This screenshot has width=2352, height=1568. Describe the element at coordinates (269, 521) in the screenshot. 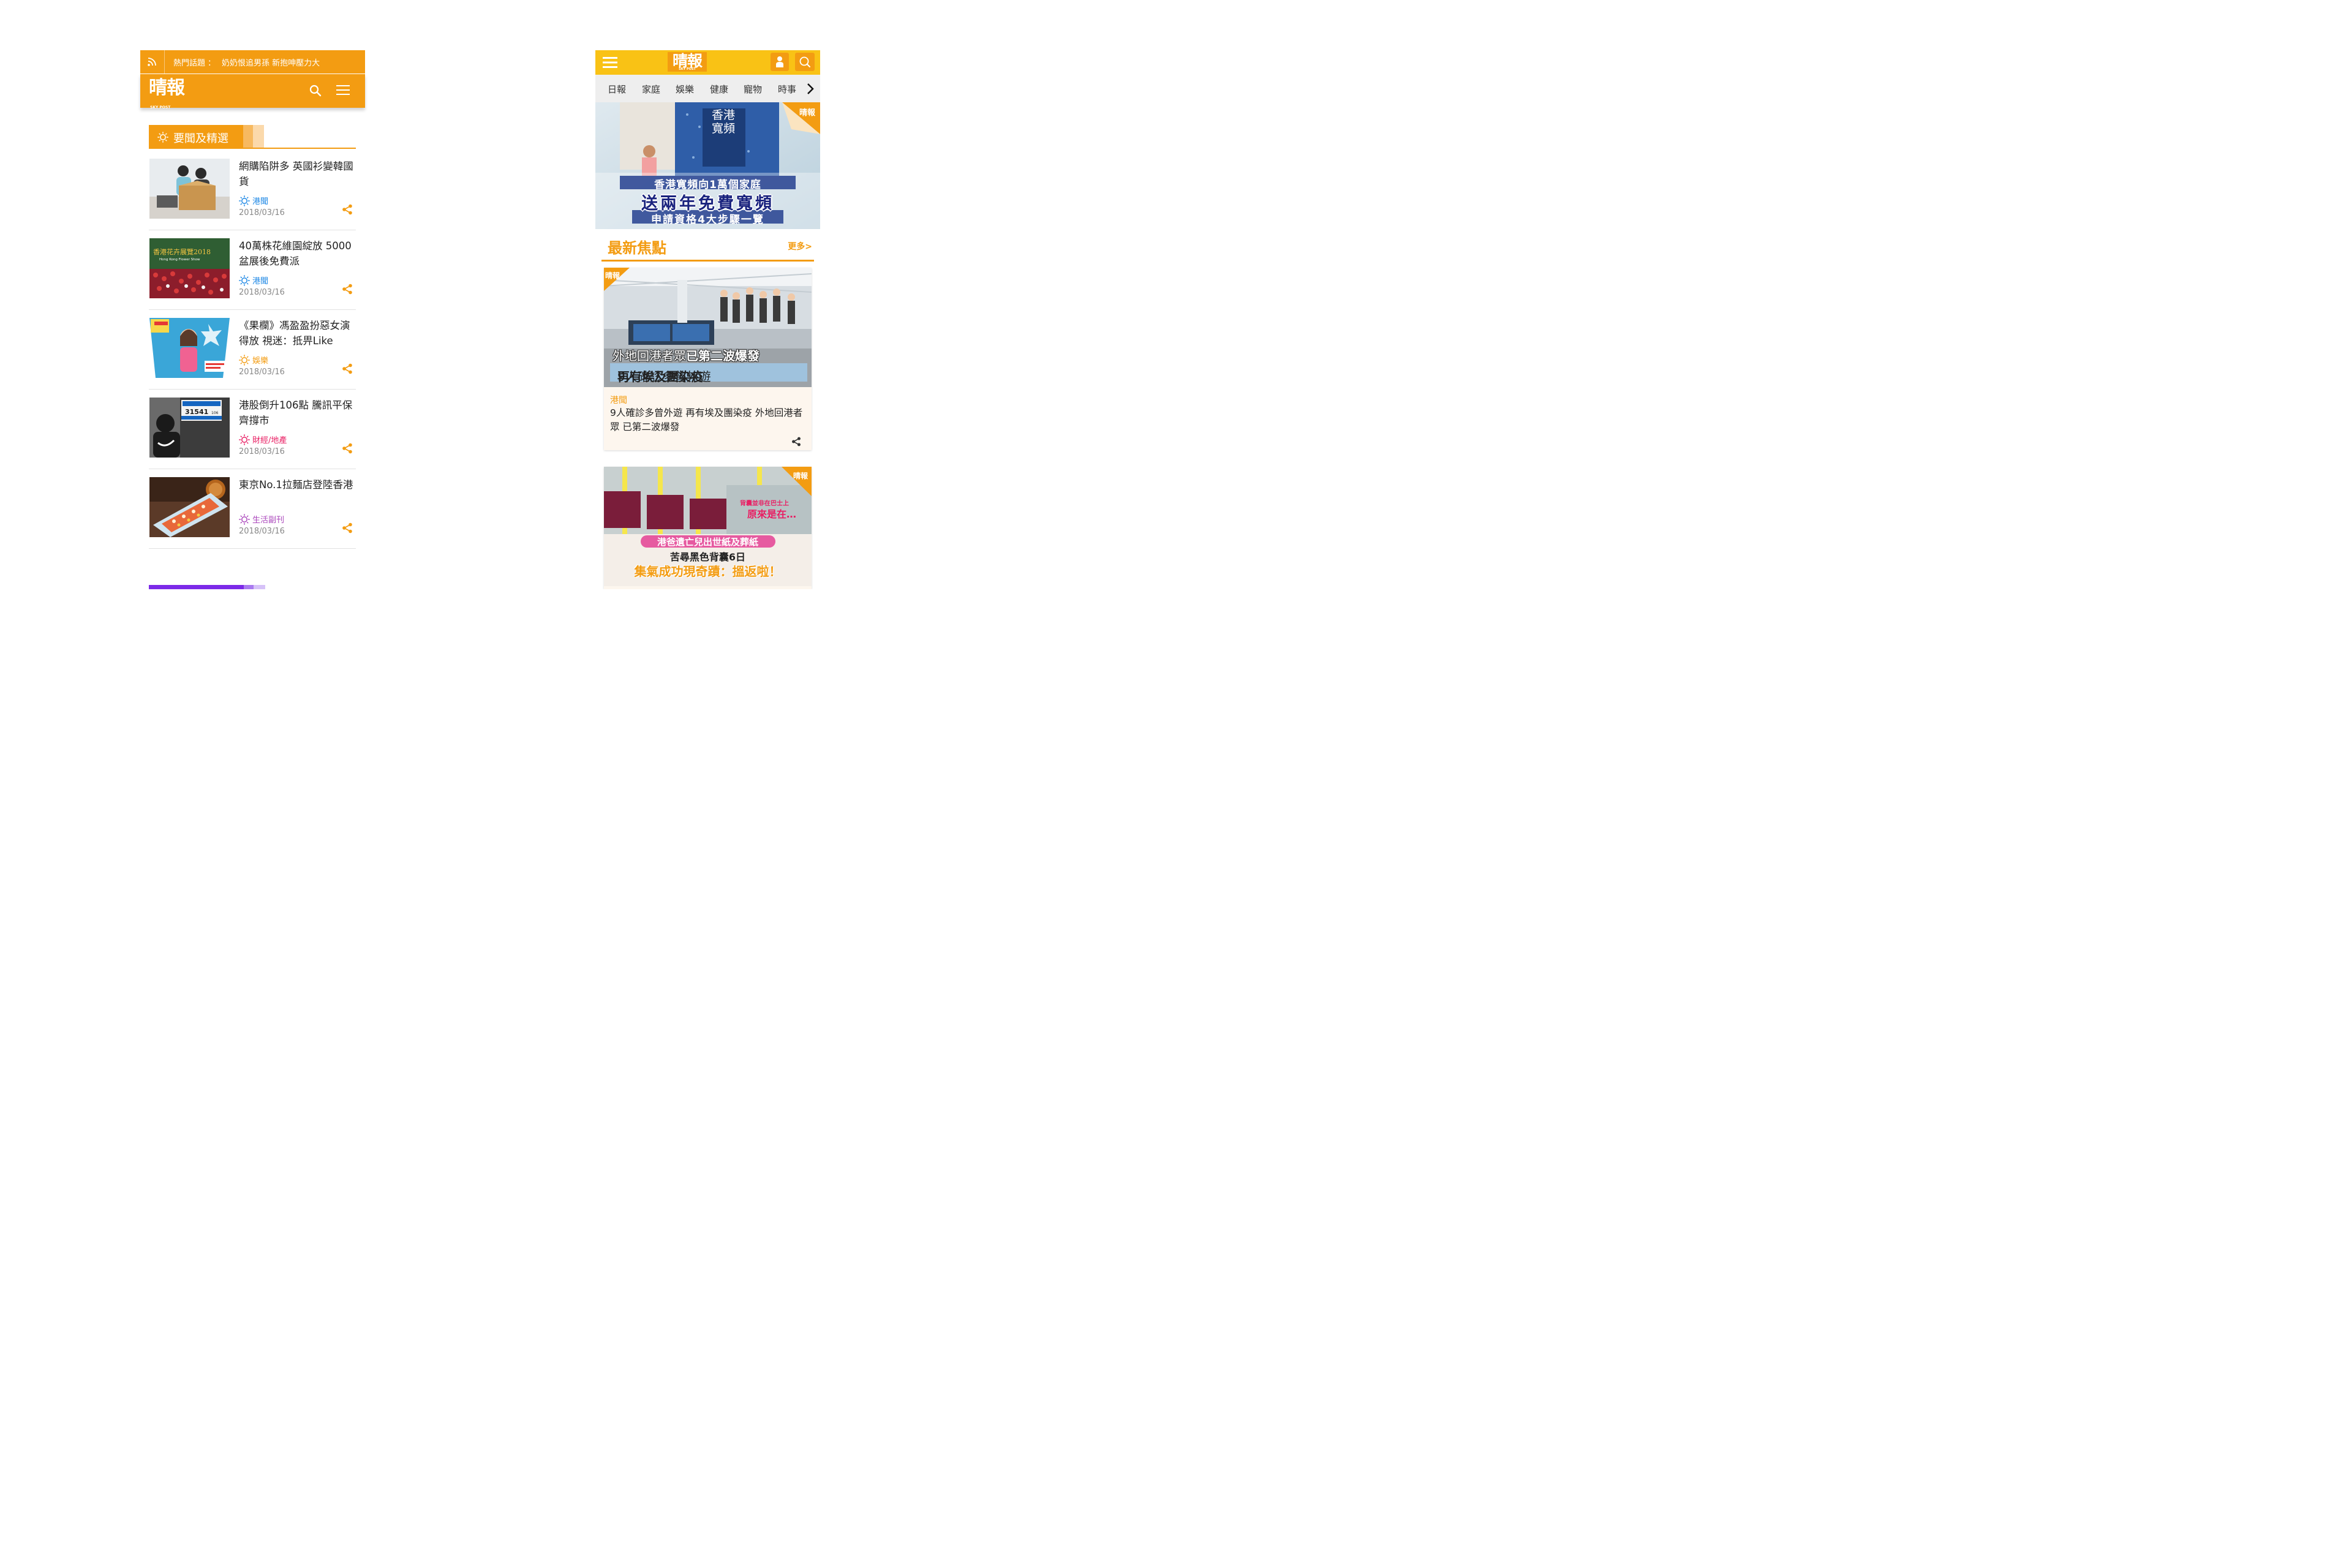

I see `news-category-label: 生活副刊` at that location.